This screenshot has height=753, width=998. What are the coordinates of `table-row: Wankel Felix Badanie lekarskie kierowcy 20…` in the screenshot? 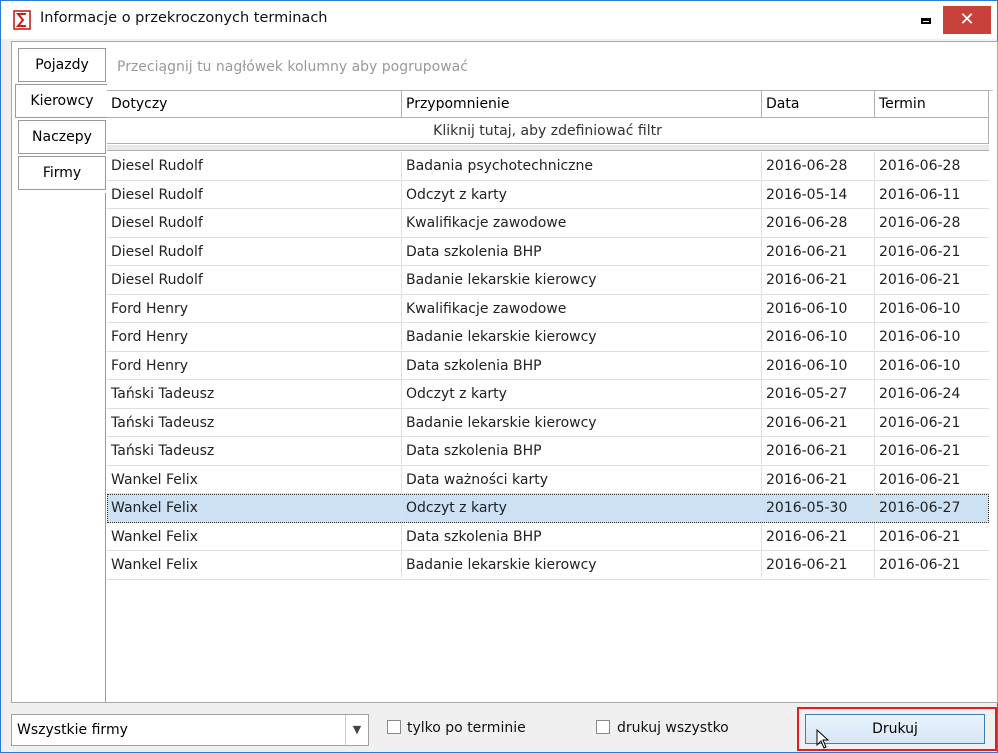 It's located at (548, 565).